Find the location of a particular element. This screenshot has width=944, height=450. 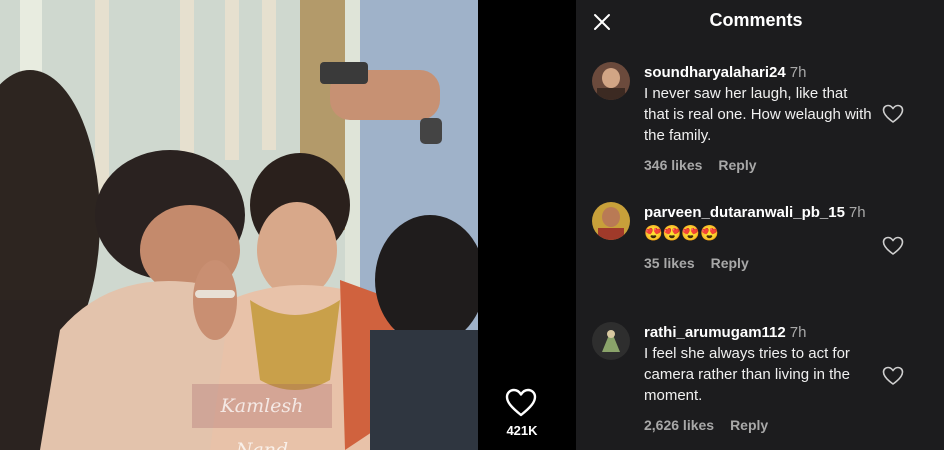

comment-likes: 2,626 likes is located at coordinates (679, 425).